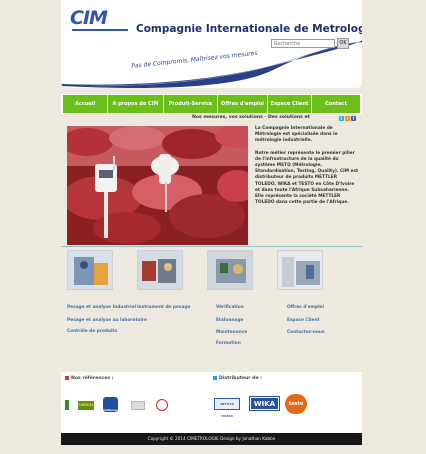  What do you see at coordinates (157, 185) in the screenshot?
I see `banner-image` at bounding box center [157, 185].